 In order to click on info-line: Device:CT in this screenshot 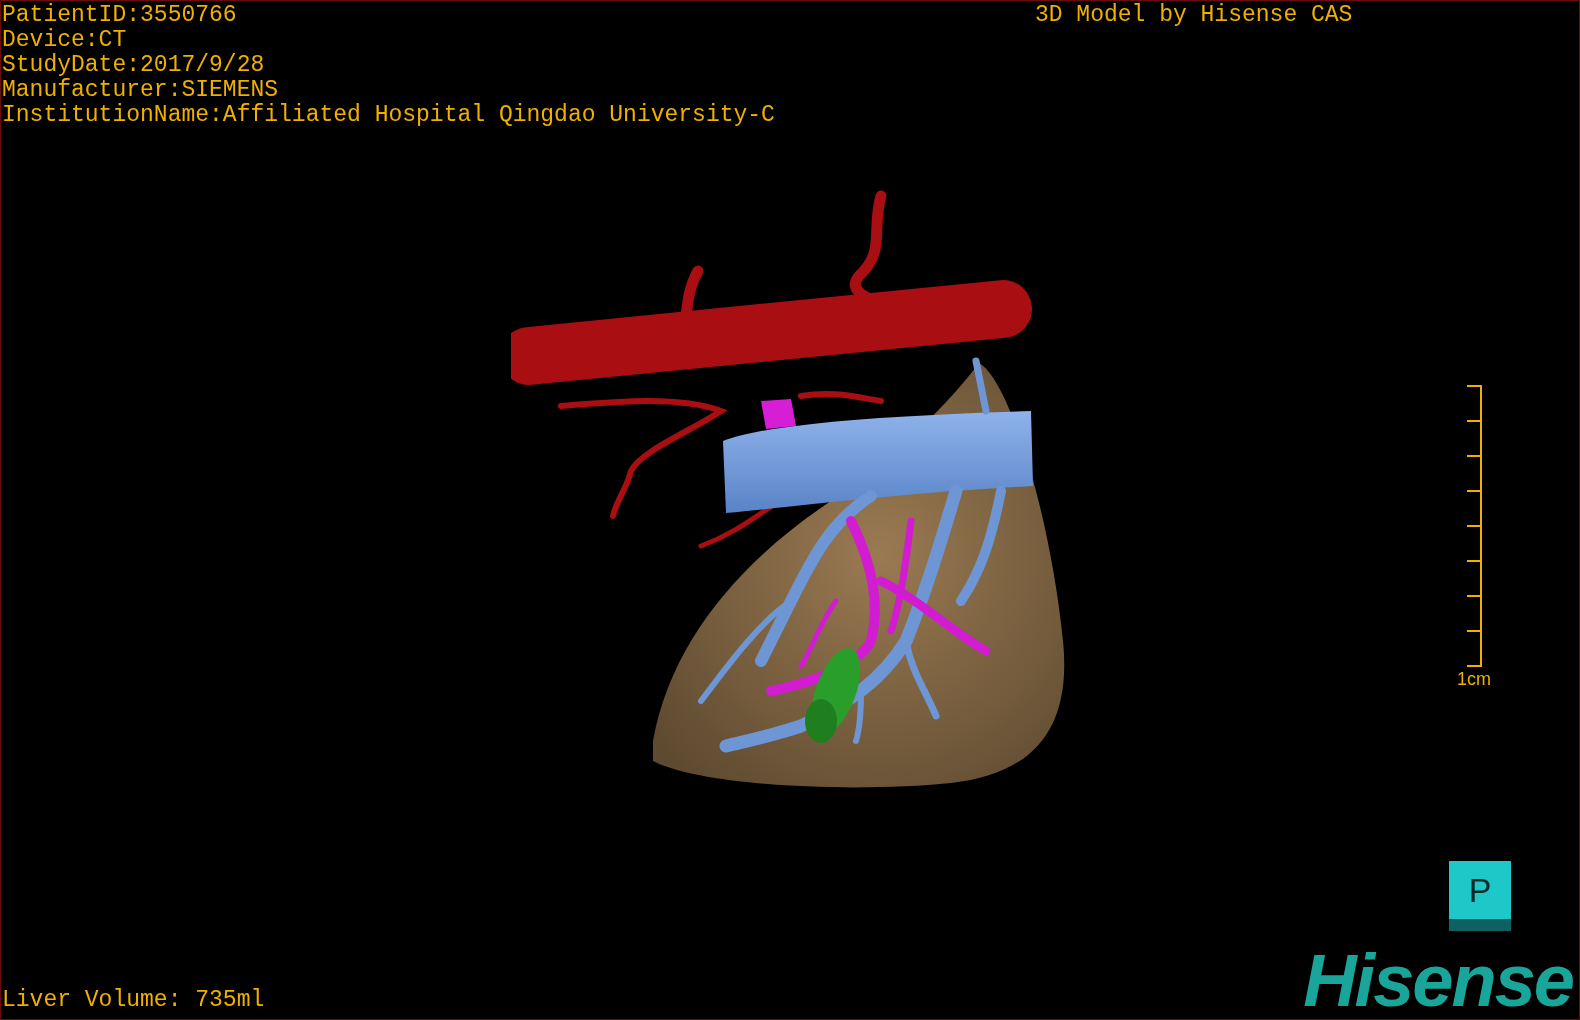, I will do `click(65, 40)`.